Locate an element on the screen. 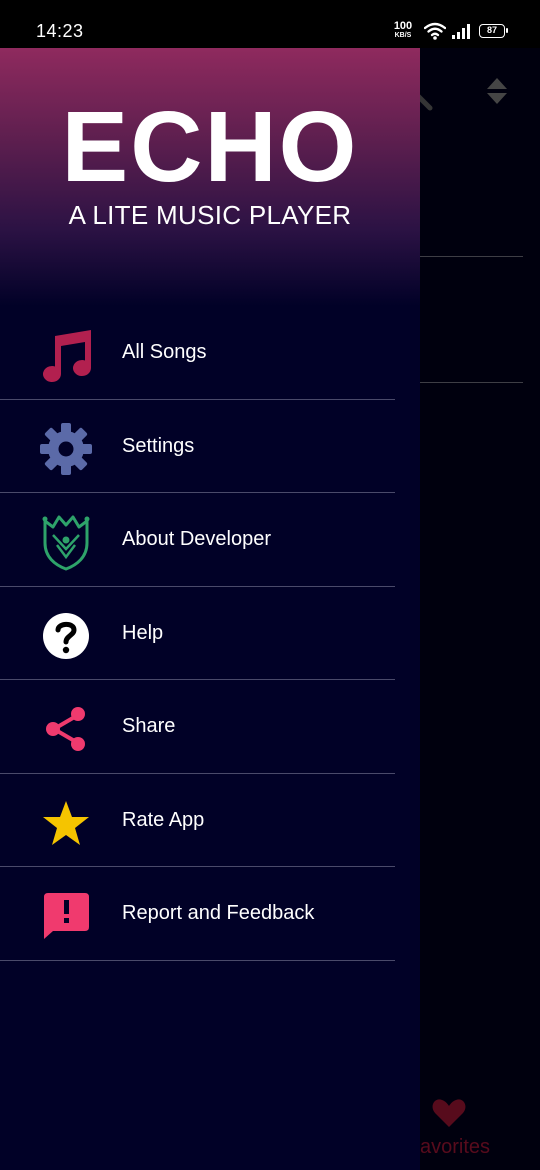 This screenshot has width=540, height=1170. gear-icon is located at coordinates (66, 449).